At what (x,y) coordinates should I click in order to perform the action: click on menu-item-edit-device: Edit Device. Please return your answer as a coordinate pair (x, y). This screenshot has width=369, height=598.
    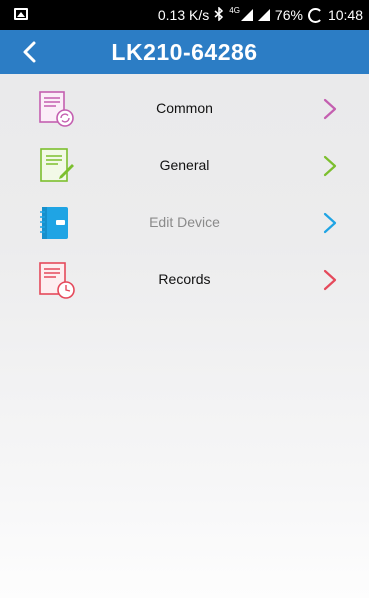
    Looking at the image, I should click on (184, 222).